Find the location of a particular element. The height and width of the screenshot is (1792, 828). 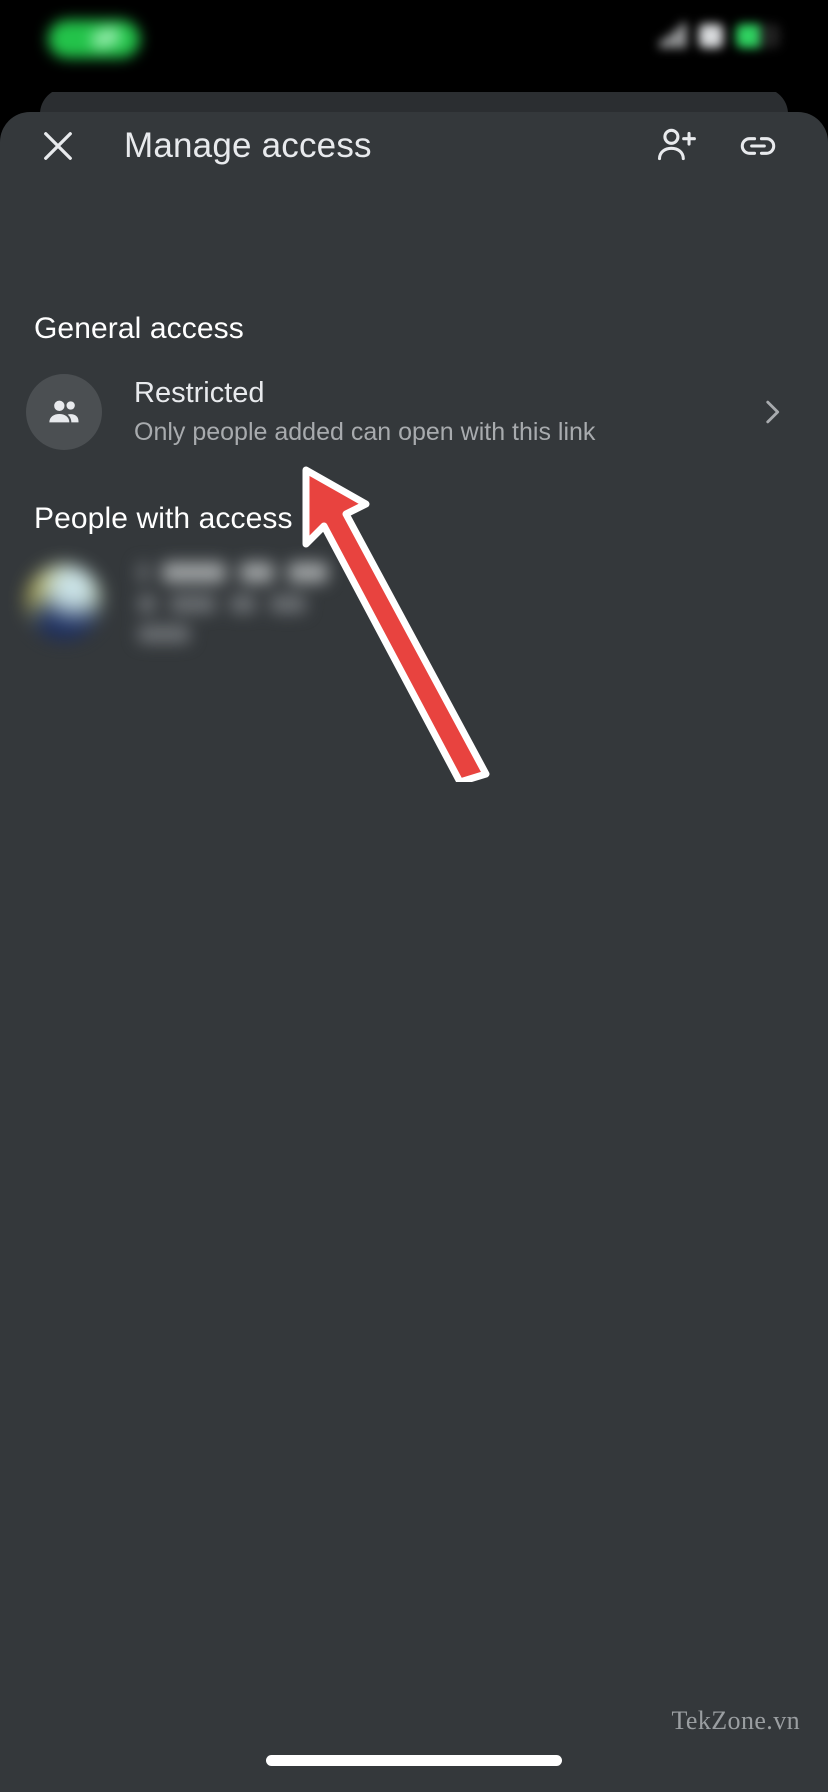

avatar is located at coordinates (64, 602).